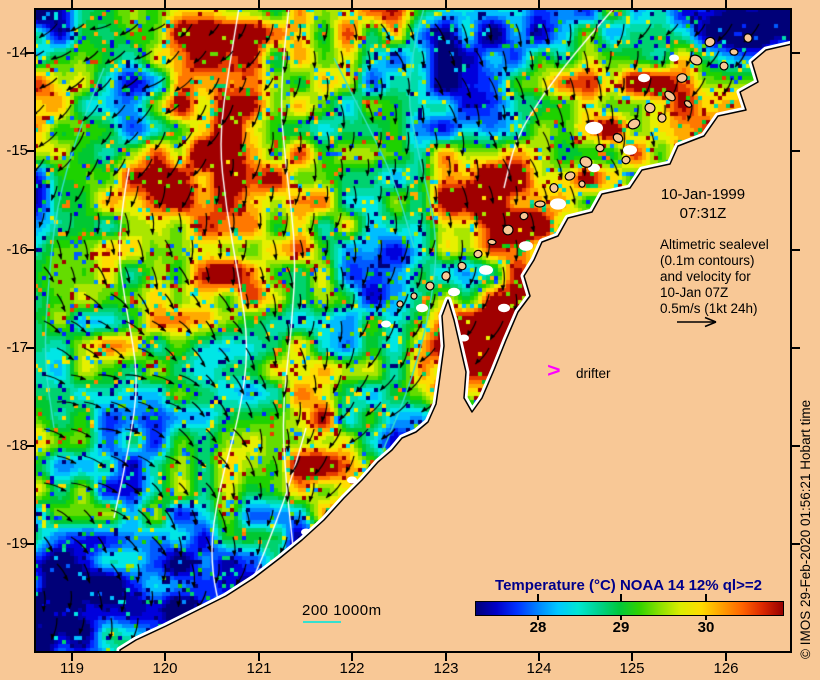  Describe the element at coordinates (629, 608) in the screenshot. I see `temperature-colorbar` at that location.